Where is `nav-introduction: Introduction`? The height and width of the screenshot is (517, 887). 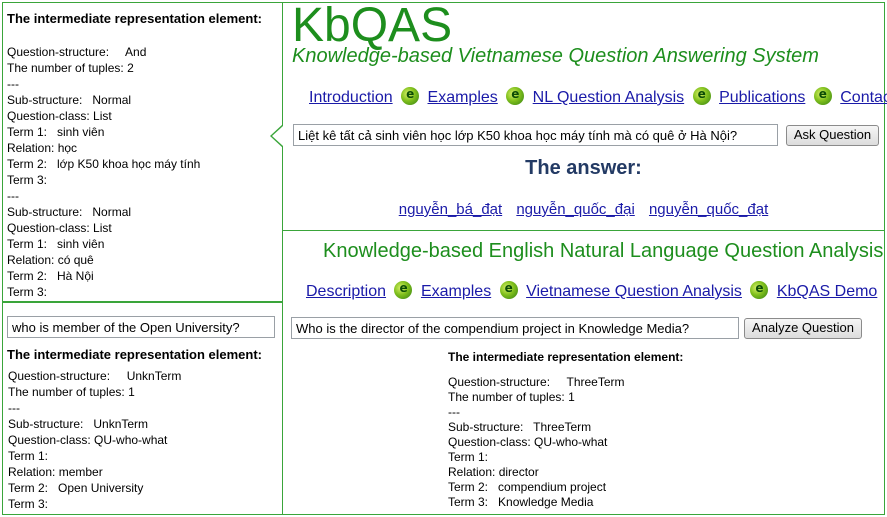 nav-introduction: Introduction is located at coordinates (351, 97).